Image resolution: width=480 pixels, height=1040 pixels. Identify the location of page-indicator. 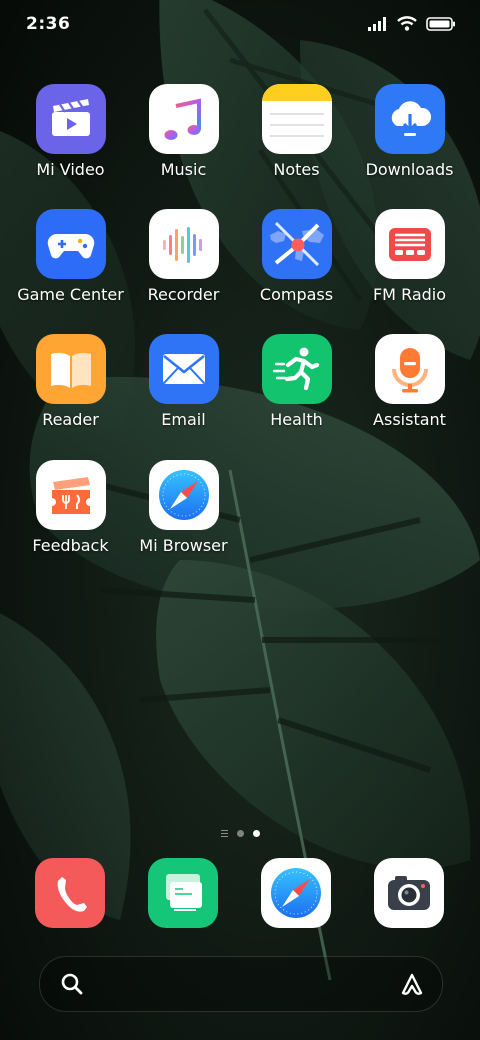
(240, 833).